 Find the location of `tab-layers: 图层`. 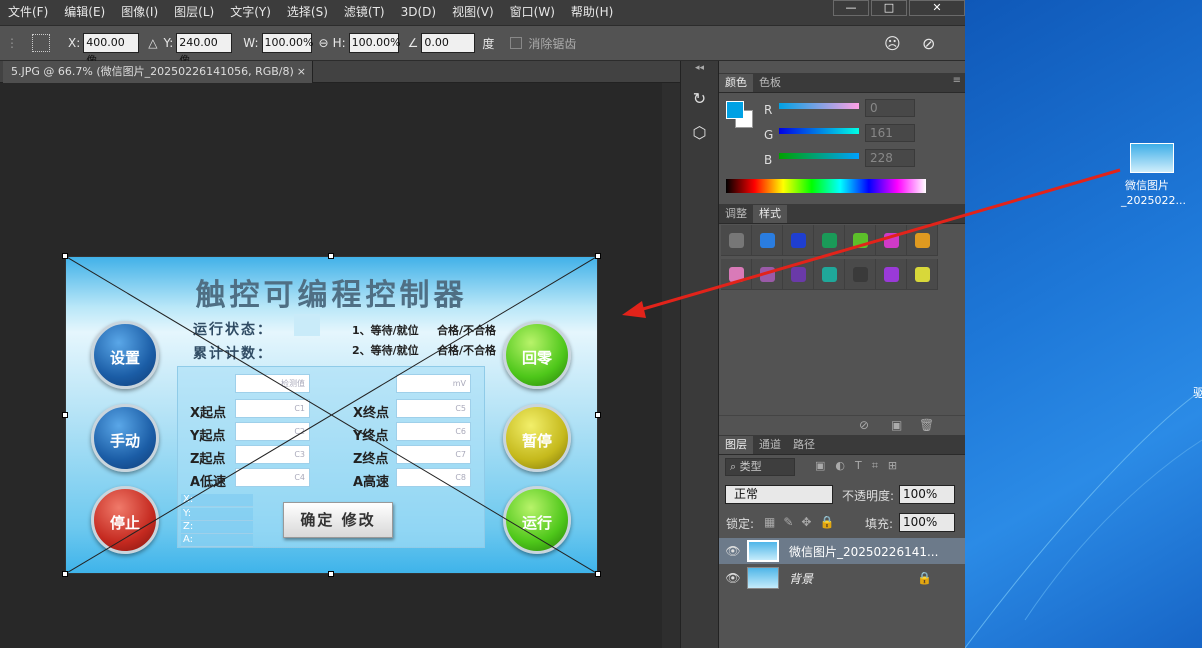

tab-layers: 图层 is located at coordinates (736, 445).